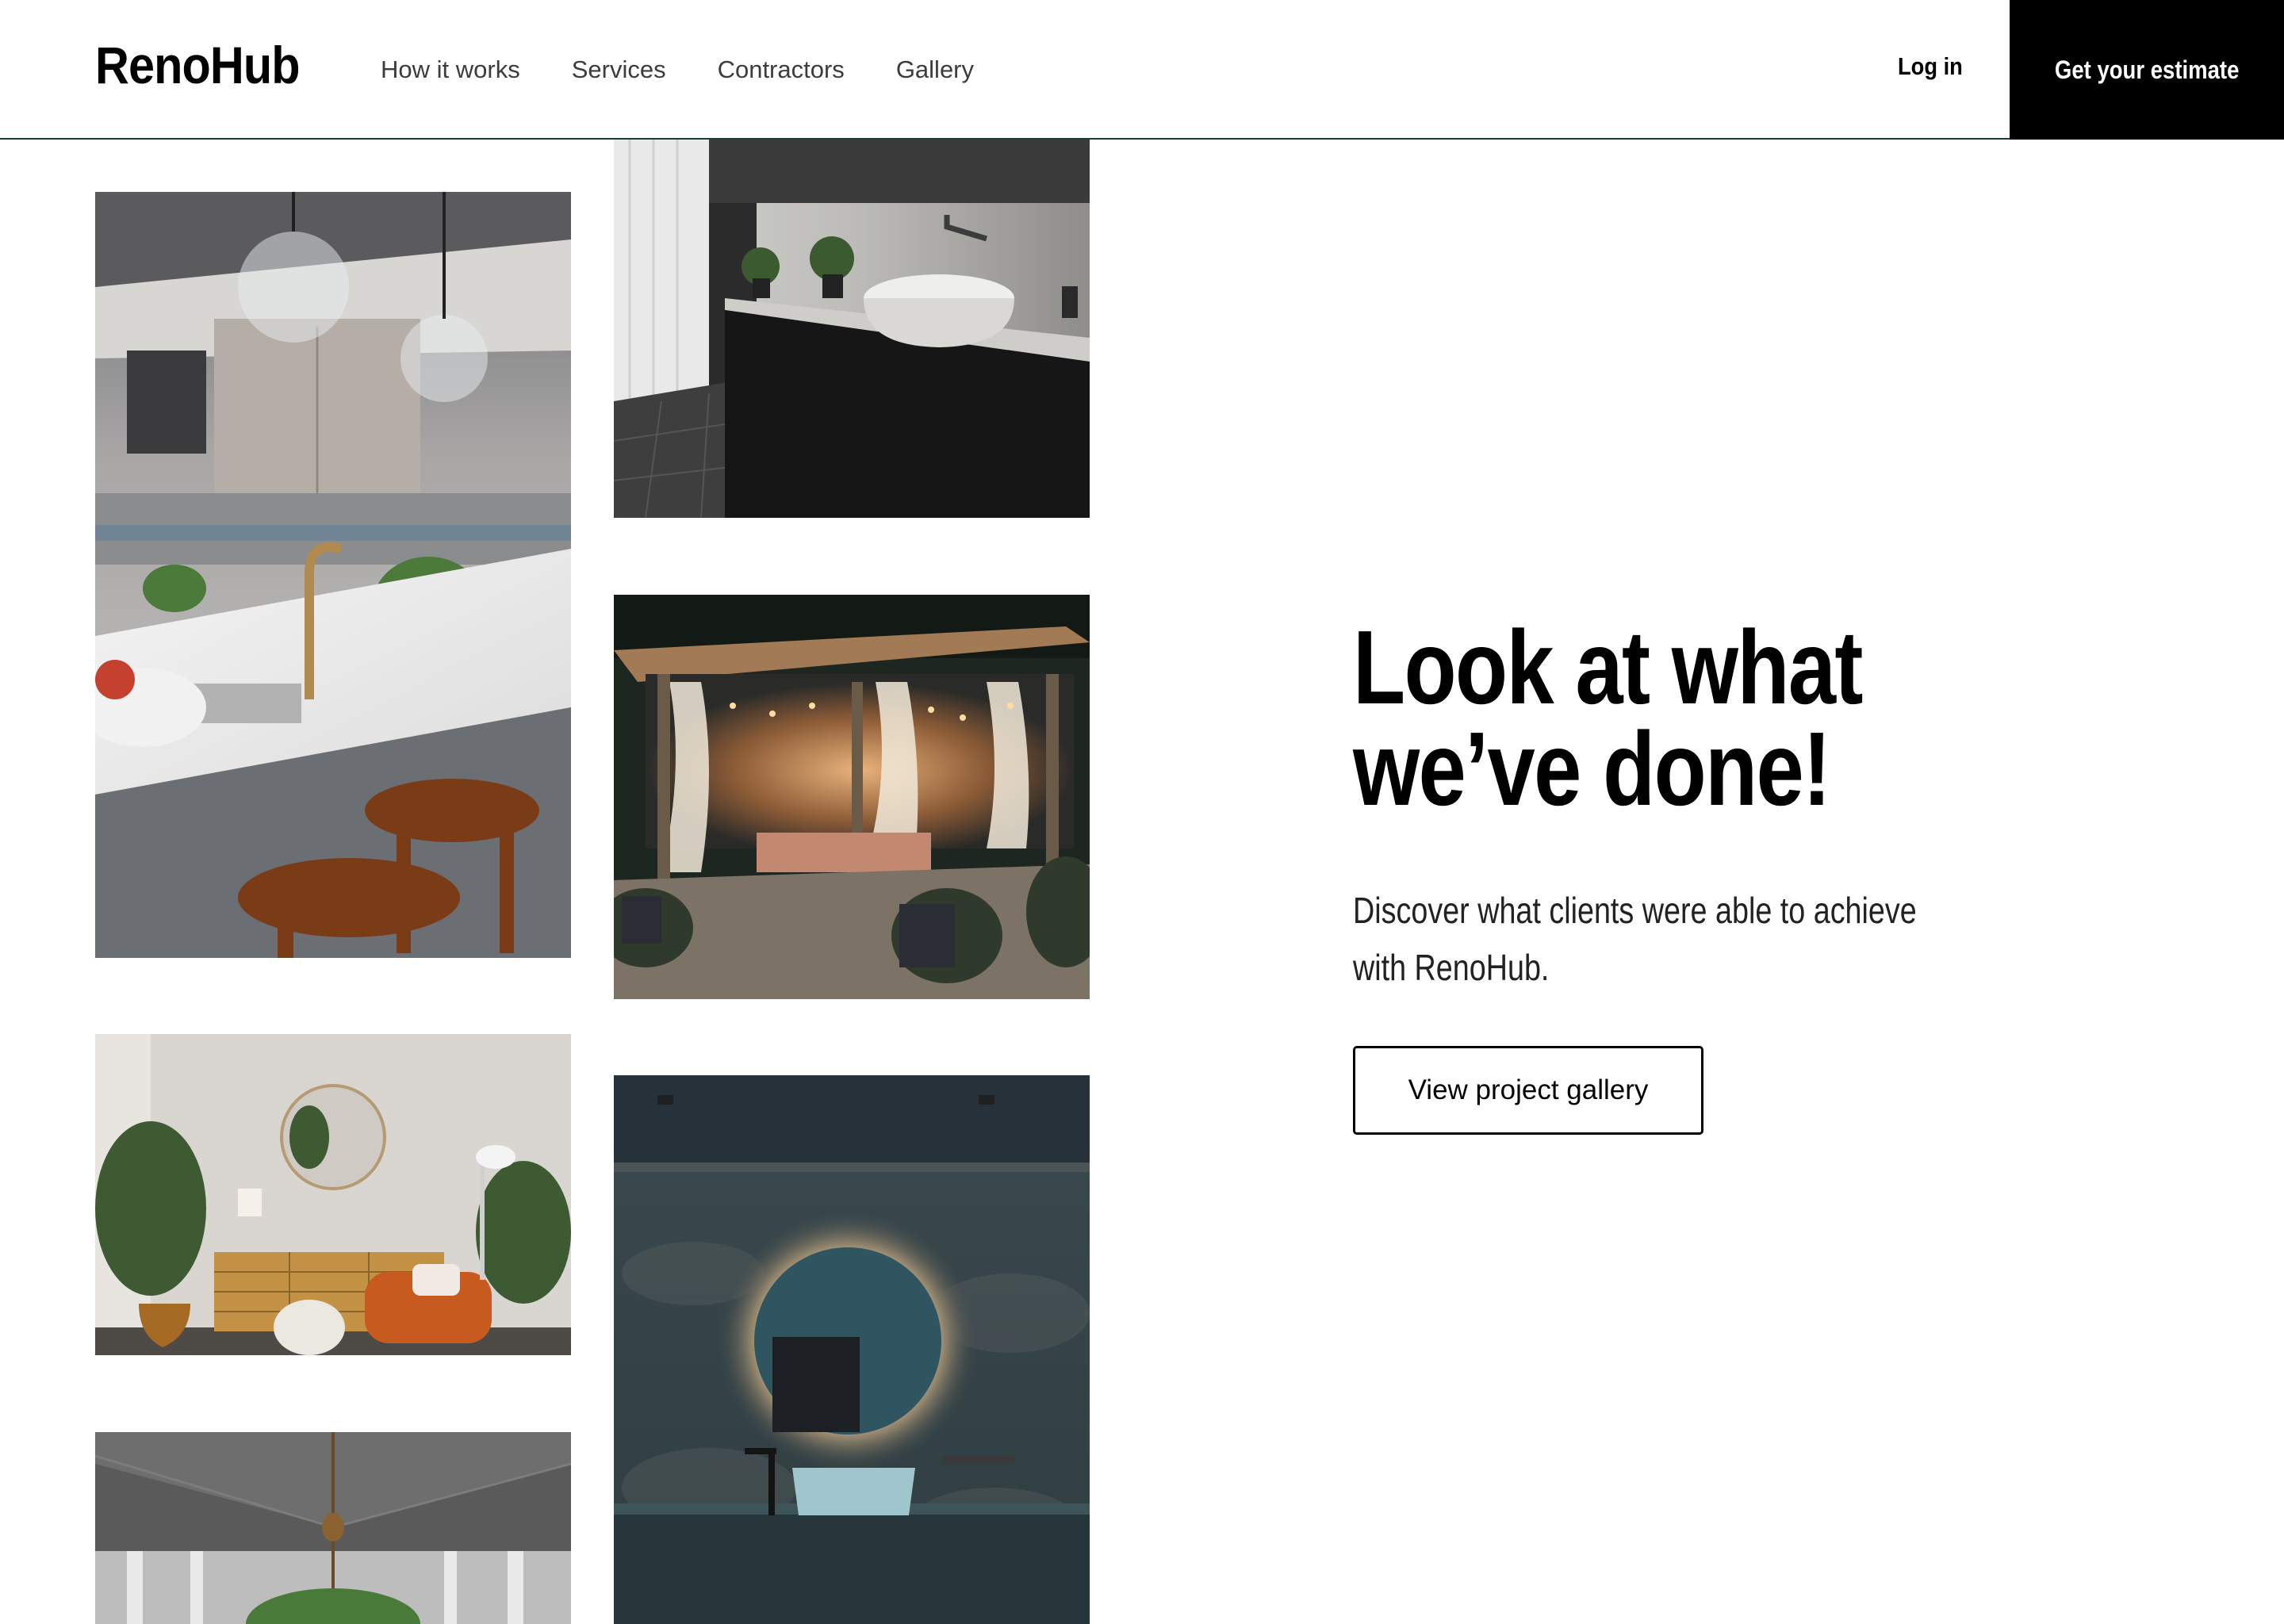  I want to click on login-link: Log in, so click(1930, 66).